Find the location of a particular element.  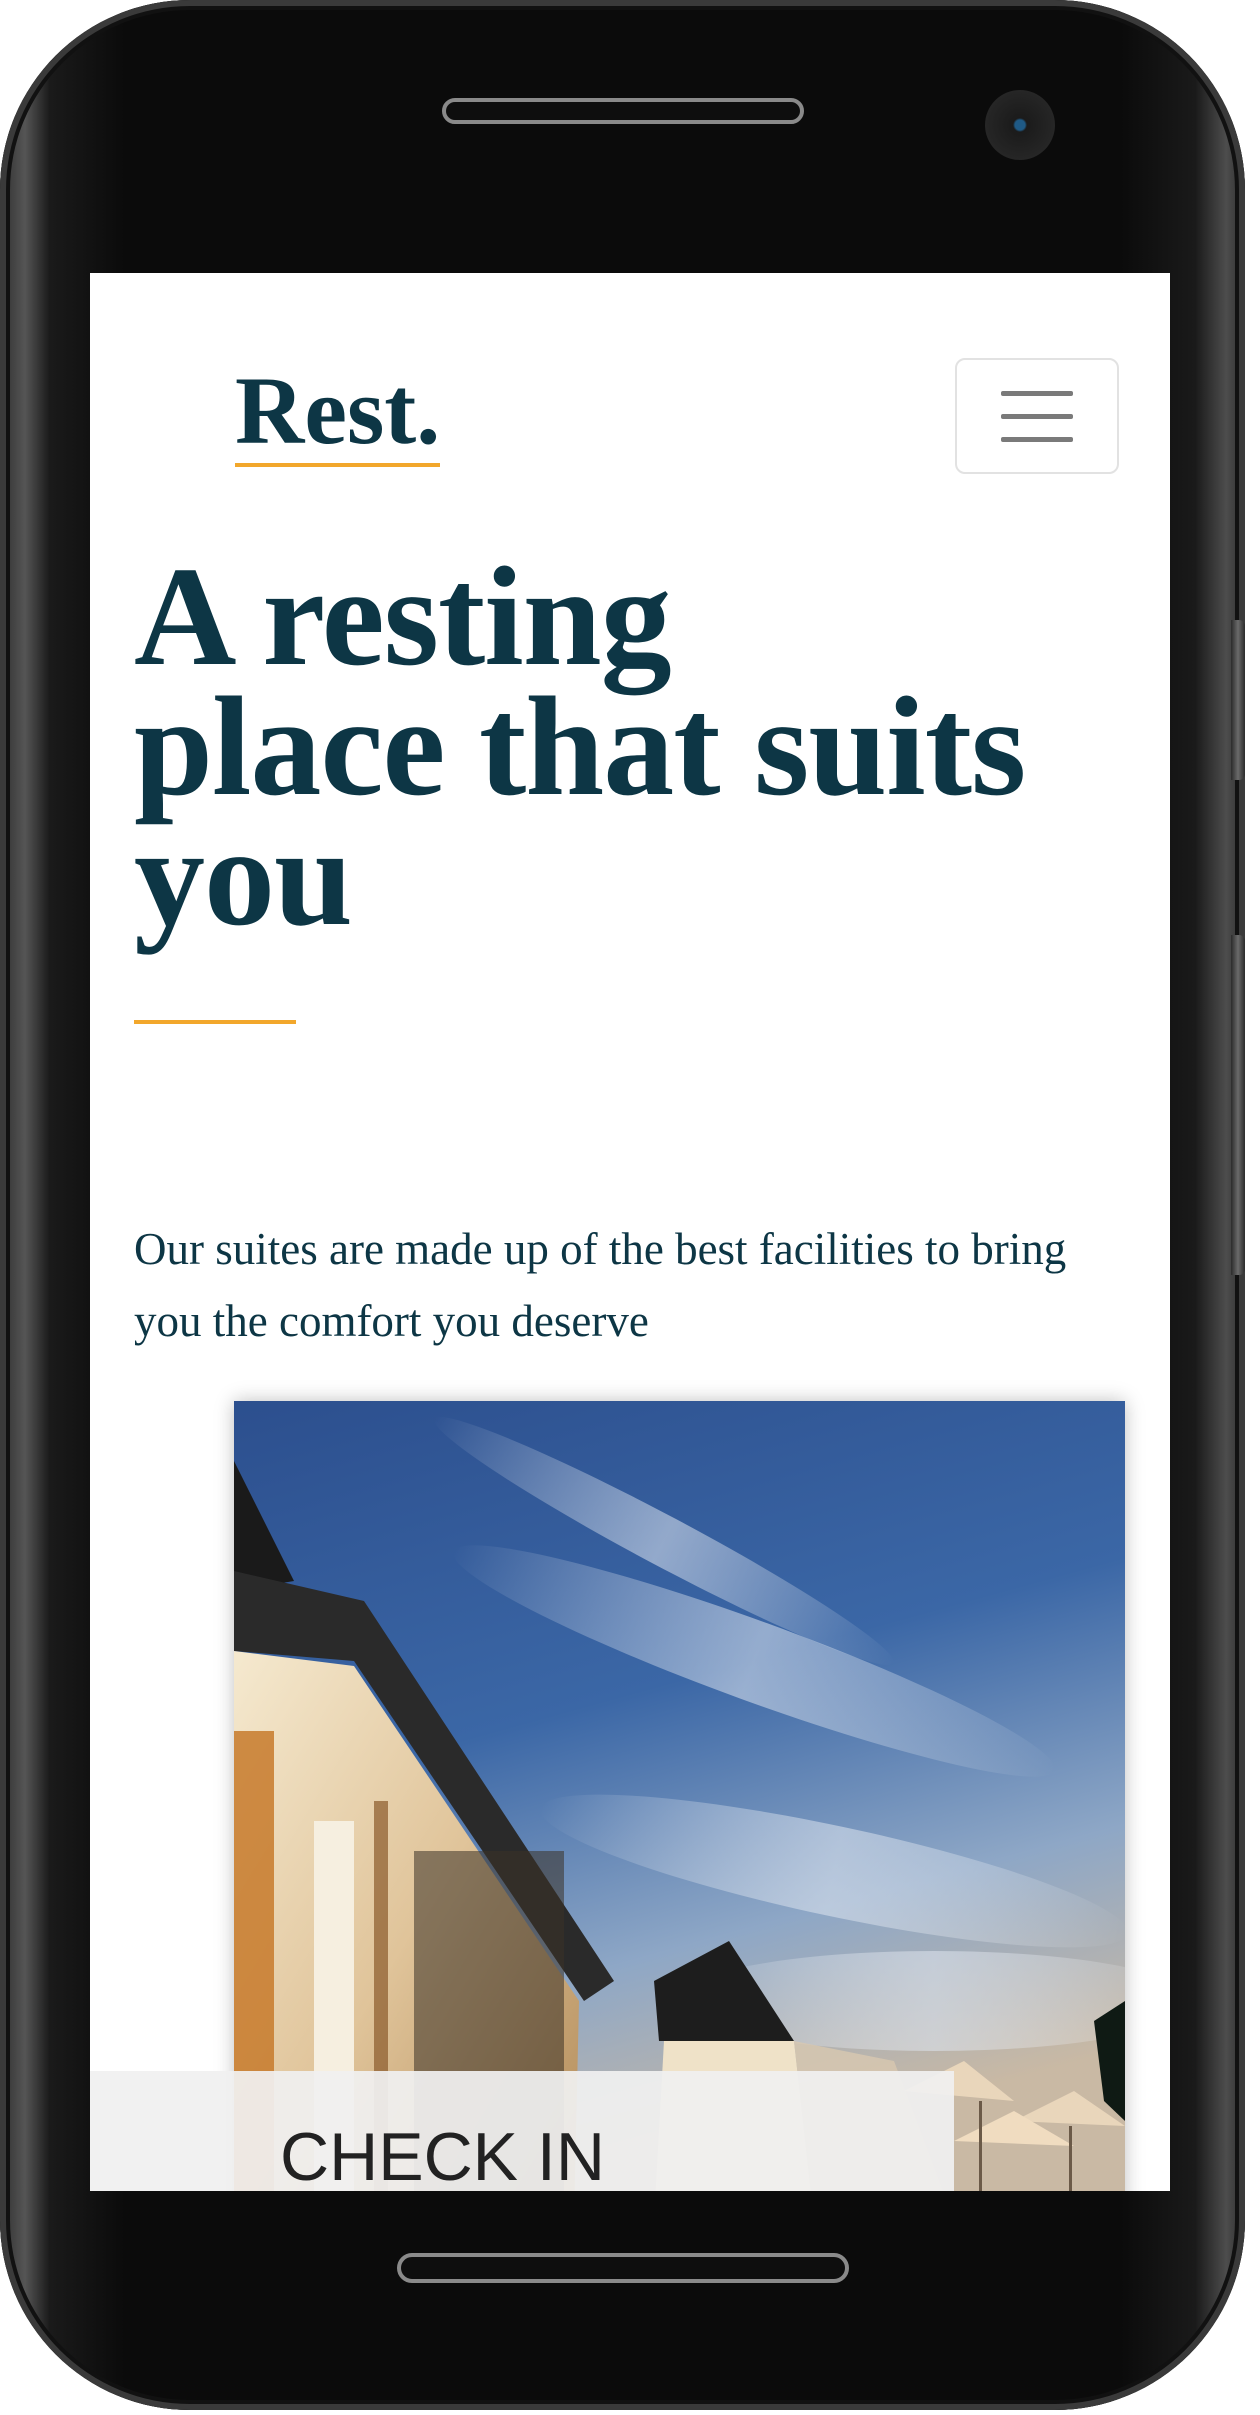

menu-toggle-button is located at coordinates (1037, 416).